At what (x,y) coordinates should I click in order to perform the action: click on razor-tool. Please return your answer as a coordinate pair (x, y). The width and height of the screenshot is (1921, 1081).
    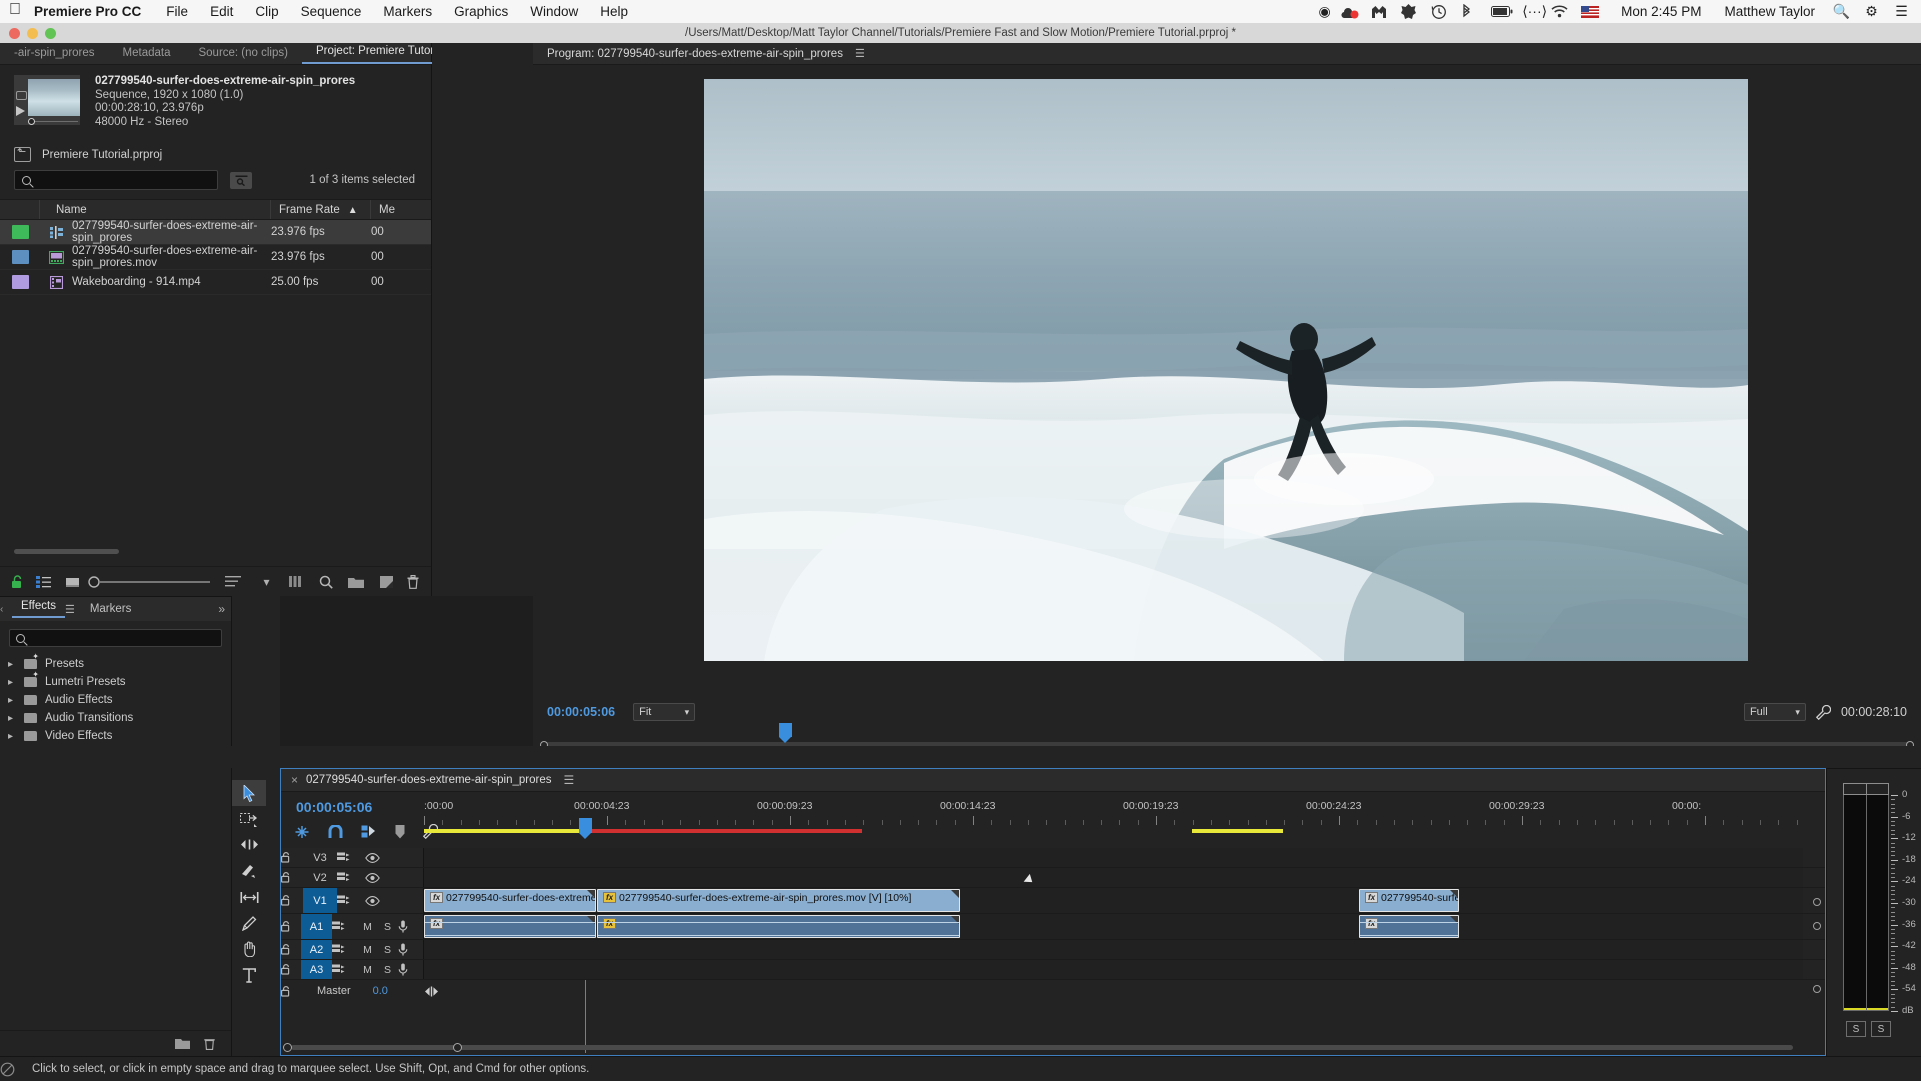
    Looking at the image, I should click on (249, 871).